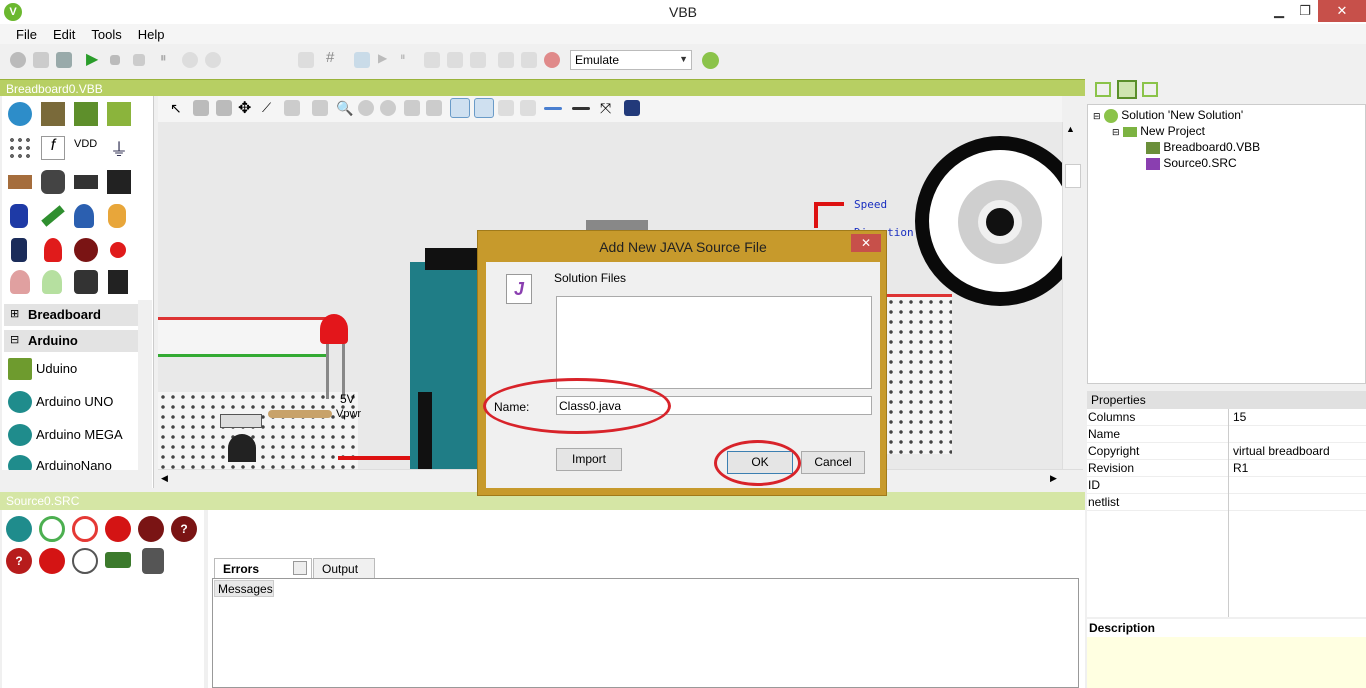 Image resolution: width=1366 pixels, height=688 pixels. I want to click on tree-row-file: Breadboard0.VBB, so click(1203, 147).